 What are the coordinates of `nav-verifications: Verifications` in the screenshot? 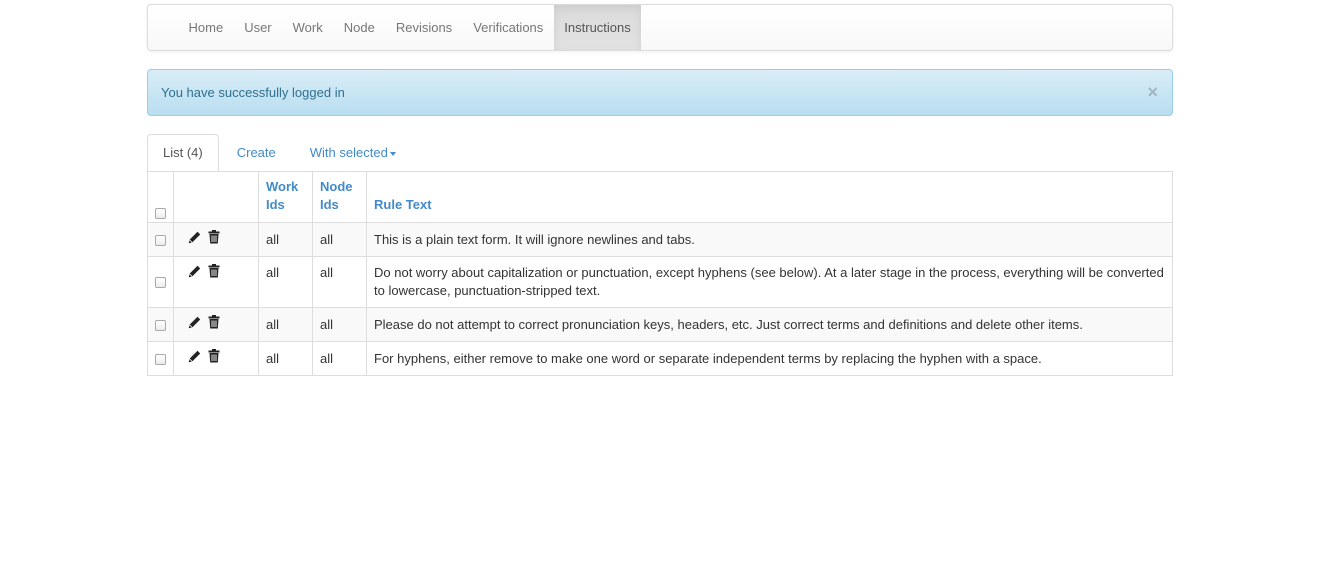 It's located at (508, 27).